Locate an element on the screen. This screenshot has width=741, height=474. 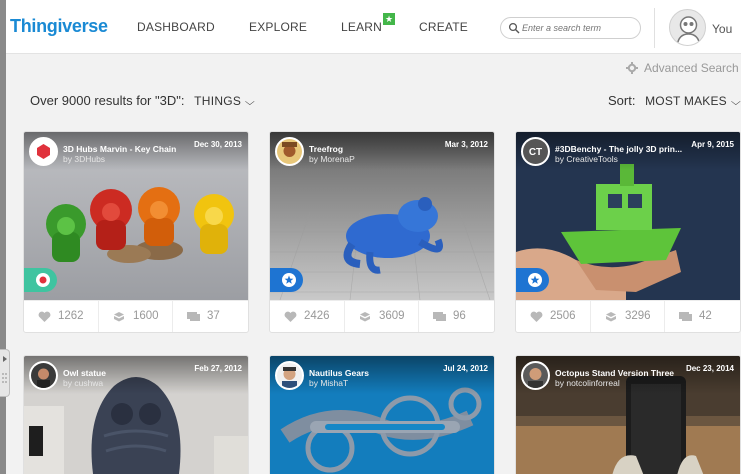
advanced-search-label: Advanced Search is located at coordinates (691, 68).